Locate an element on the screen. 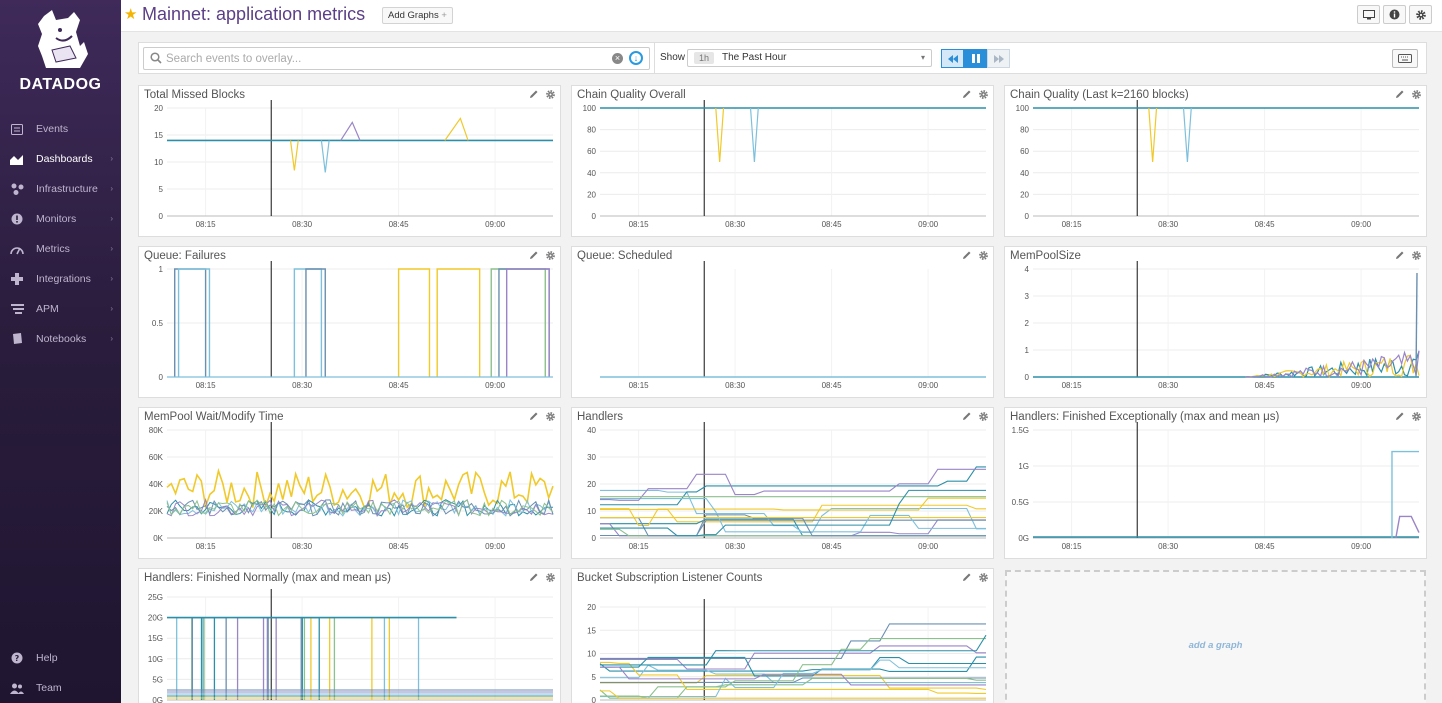 The width and height of the screenshot is (1442, 703). sidebar-item-events: Events is located at coordinates (60, 129).